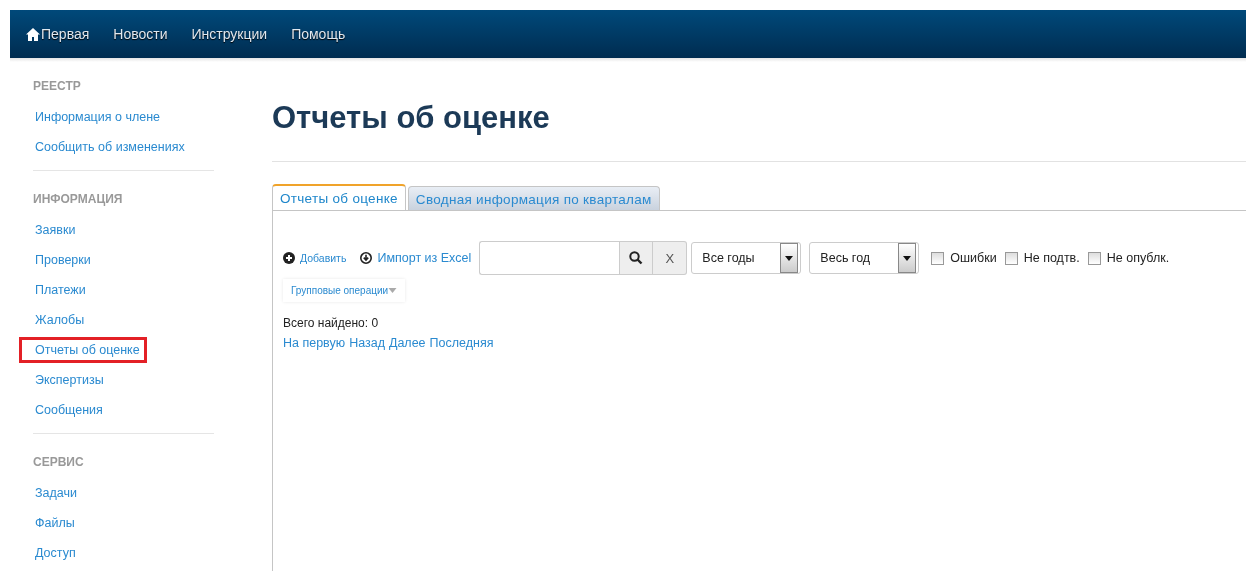 The height and width of the screenshot is (571, 1246). Describe the element at coordinates (140, 34) in the screenshot. I see `nav-link: Новости` at that location.